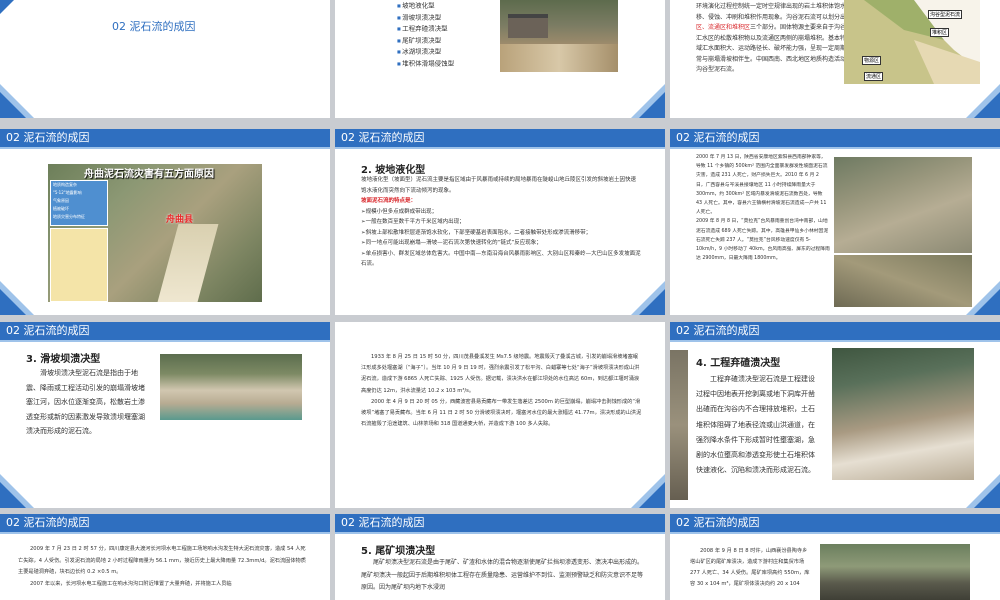 Image resolution: width=1000 pixels, height=600 pixels. Describe the element at coordinates (738, 363) in the screenshot. I see `section-heading: 4. 工程弃碴溃决型` at that location.